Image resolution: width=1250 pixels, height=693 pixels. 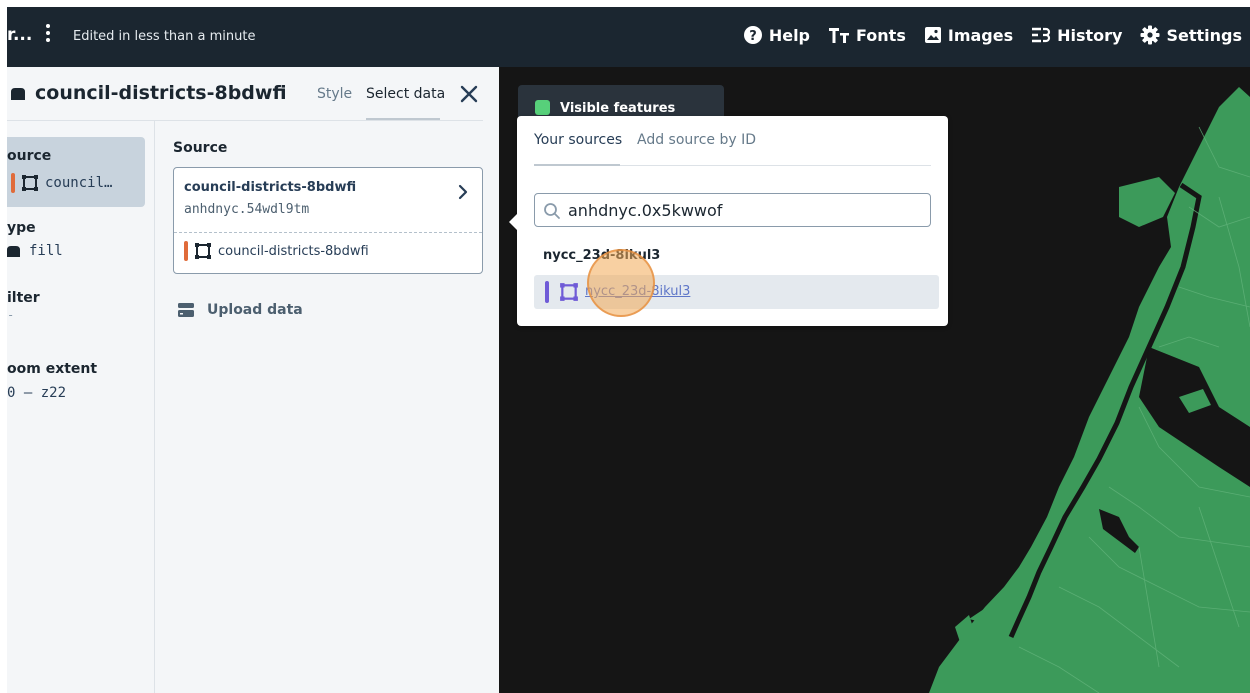 I want to click on upload-data-button: Upload data, so click(x=240, y=310).